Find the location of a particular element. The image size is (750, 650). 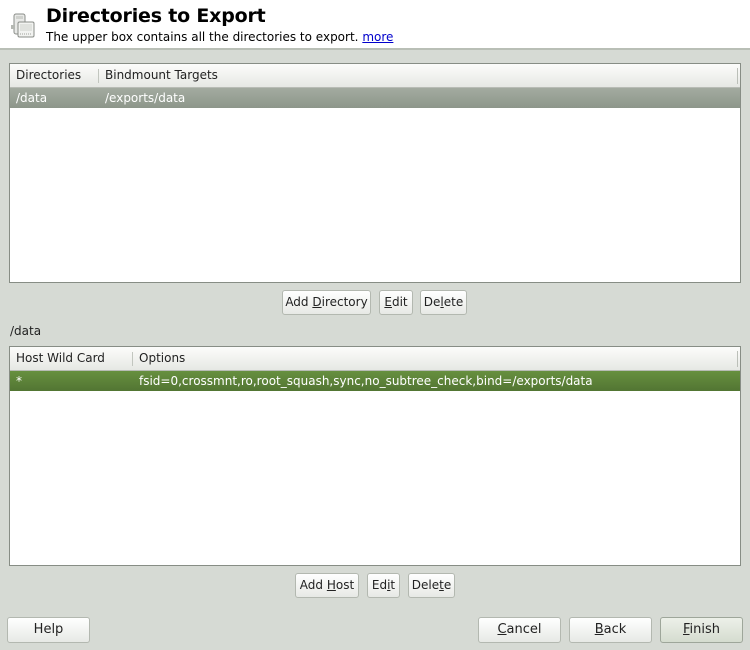

page-title: Directories to Export is located at coordinates (156, 16).